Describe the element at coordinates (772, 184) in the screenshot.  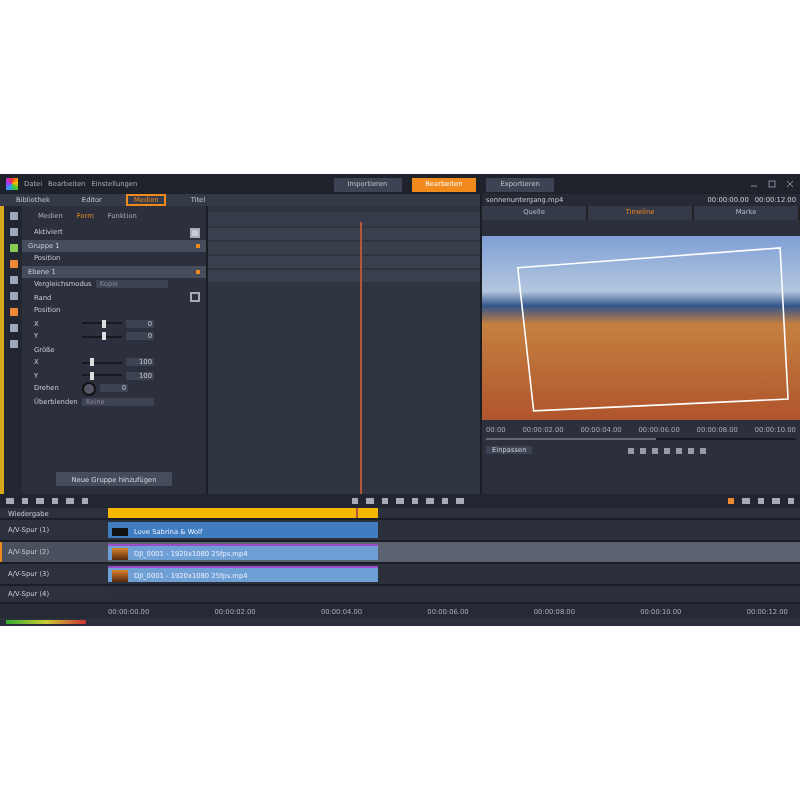
I see `maximize-icon` at that location.